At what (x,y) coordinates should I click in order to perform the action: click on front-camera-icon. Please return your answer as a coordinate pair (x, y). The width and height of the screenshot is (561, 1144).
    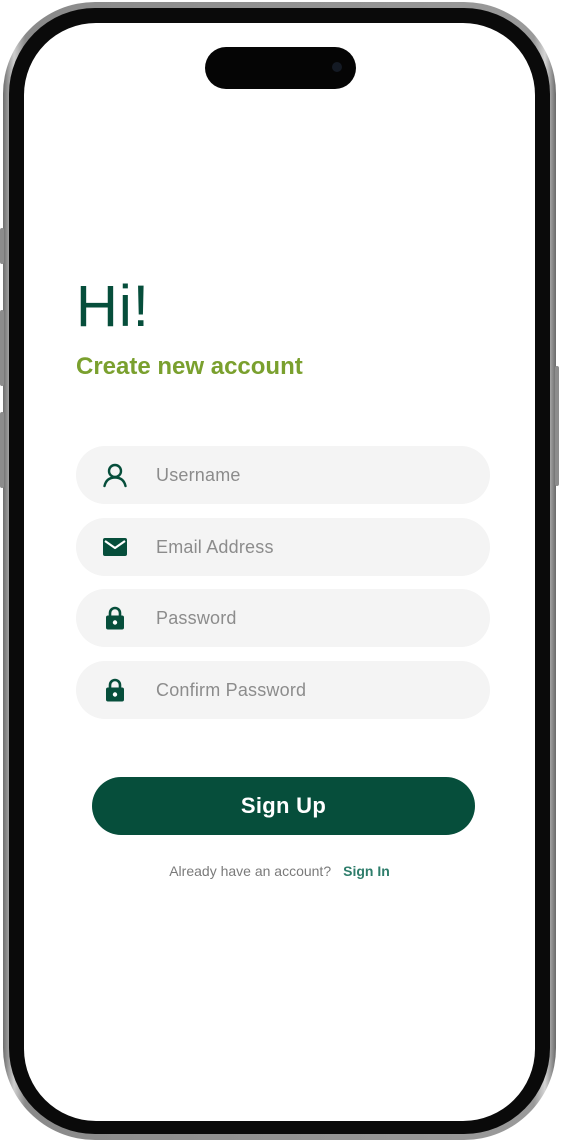
    Looking at the image, I should click on (337, 67).